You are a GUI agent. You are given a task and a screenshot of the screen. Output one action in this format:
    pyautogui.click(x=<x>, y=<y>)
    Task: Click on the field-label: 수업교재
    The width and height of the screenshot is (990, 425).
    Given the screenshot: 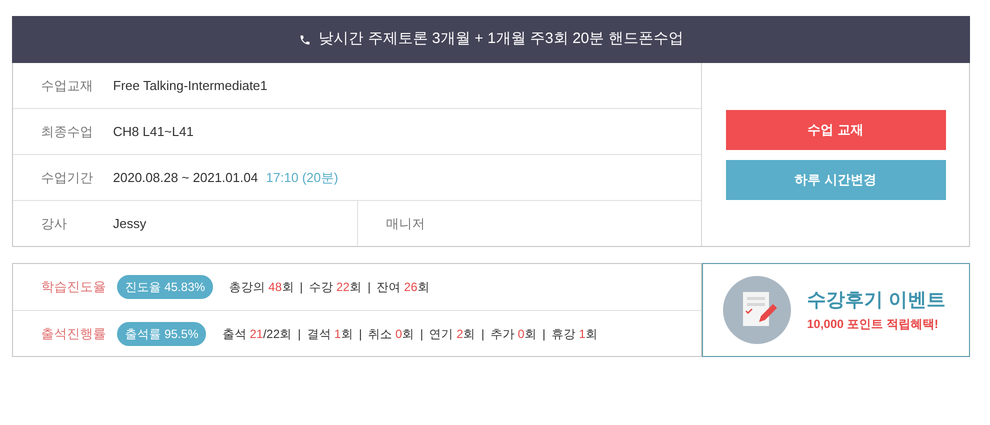 What is the action you would take?
    pyautogui.click(x=67, y=85)
    